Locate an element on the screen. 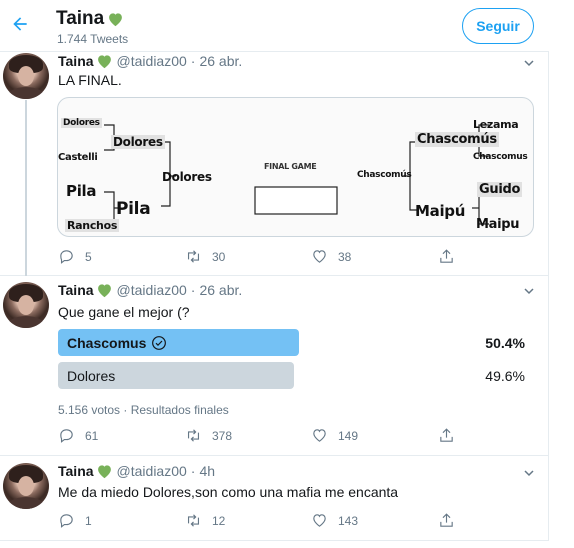  retweet-button: 378 is located at coordinates (208, 435).